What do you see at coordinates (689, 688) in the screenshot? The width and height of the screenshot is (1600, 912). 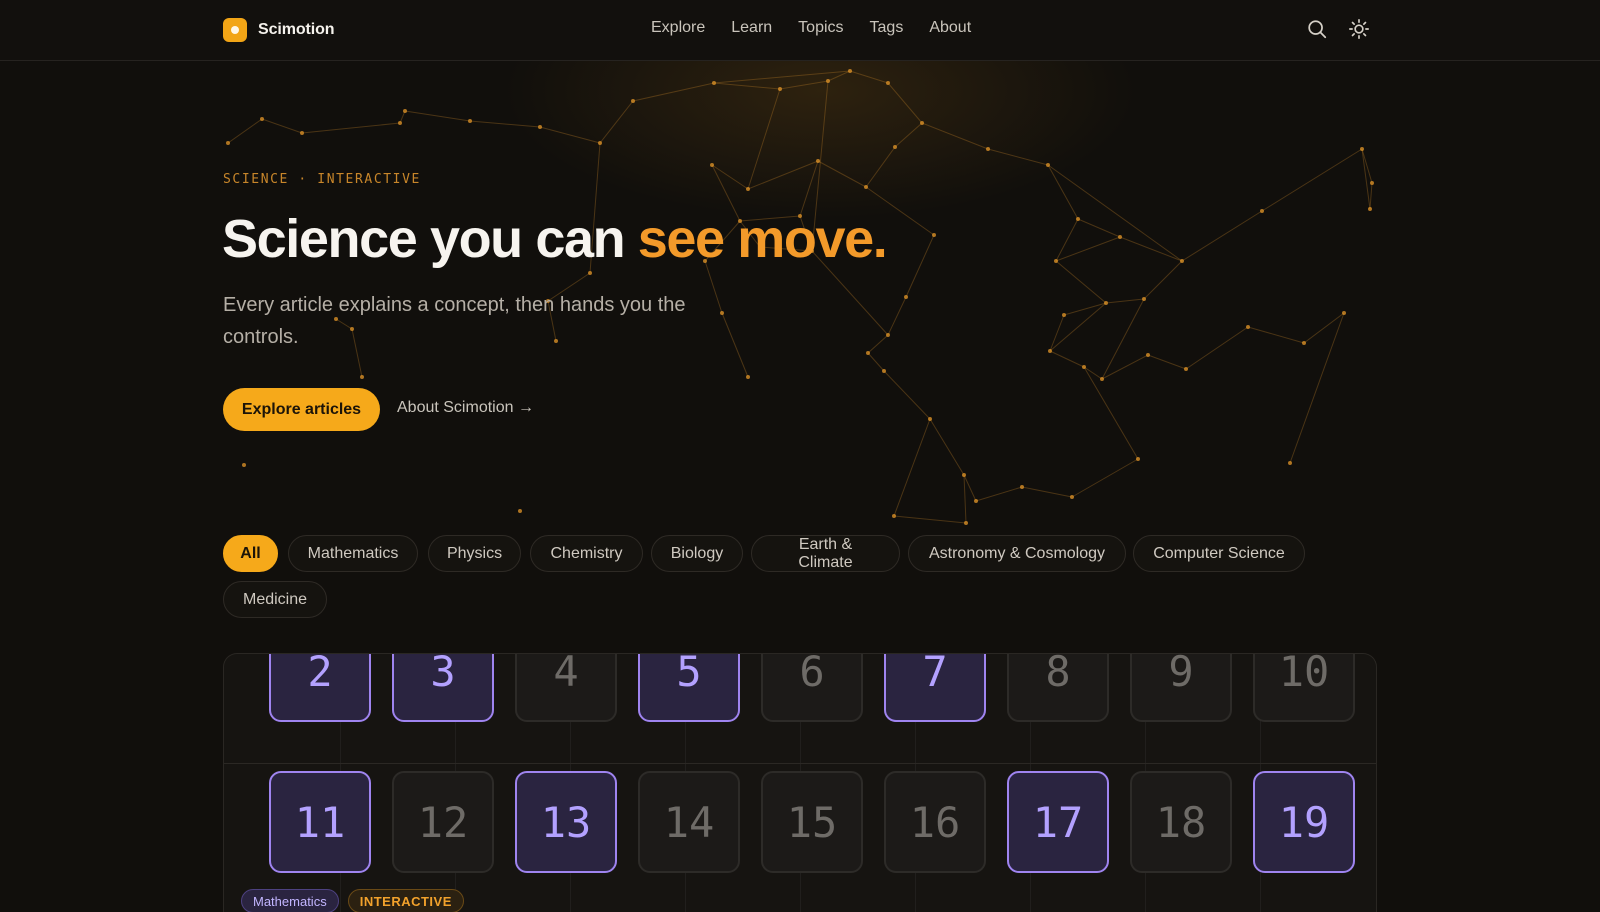 I see `number-tile-5: 5` at bounding box center [689, 688].